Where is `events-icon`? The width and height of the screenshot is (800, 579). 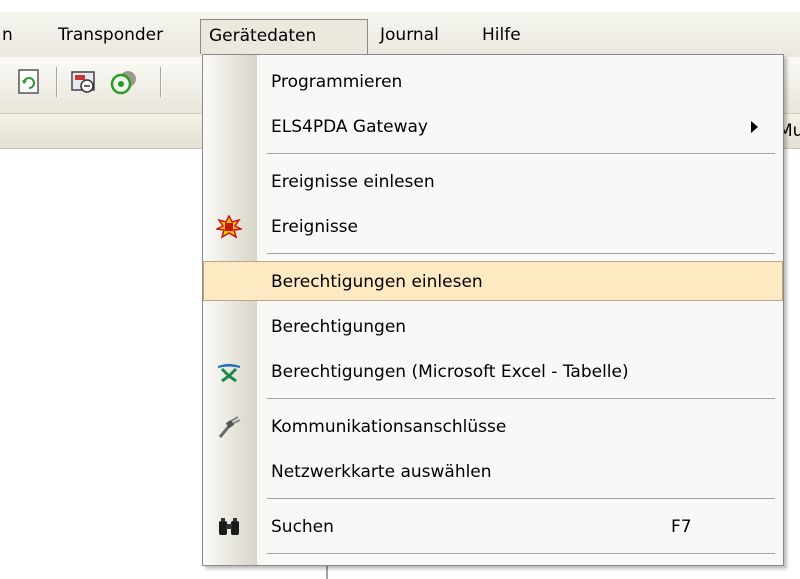
events-icon is located at coordinates (229, 226).